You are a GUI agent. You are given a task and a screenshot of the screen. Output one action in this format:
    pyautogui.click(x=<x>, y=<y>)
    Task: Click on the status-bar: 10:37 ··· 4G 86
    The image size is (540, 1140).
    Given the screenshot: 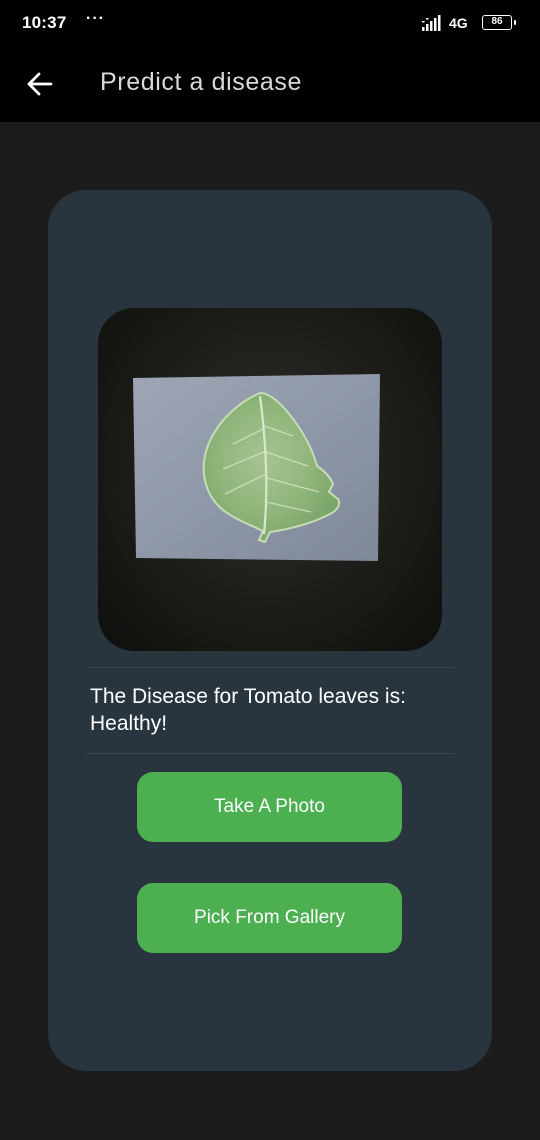 What is the action you would take?
    pyautogui.click(x=270, y=24)
    